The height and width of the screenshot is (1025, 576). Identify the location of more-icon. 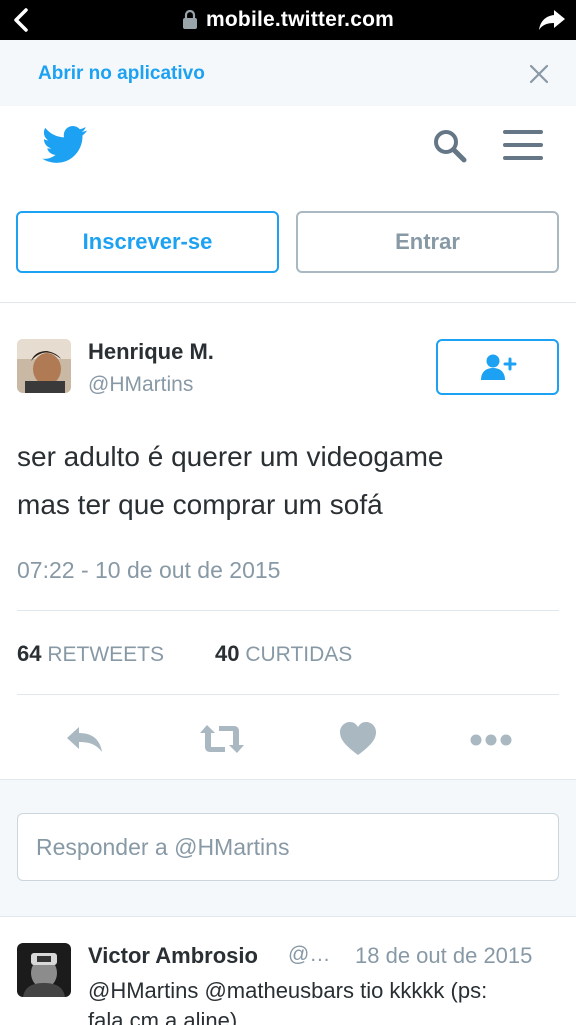
(491, 739).